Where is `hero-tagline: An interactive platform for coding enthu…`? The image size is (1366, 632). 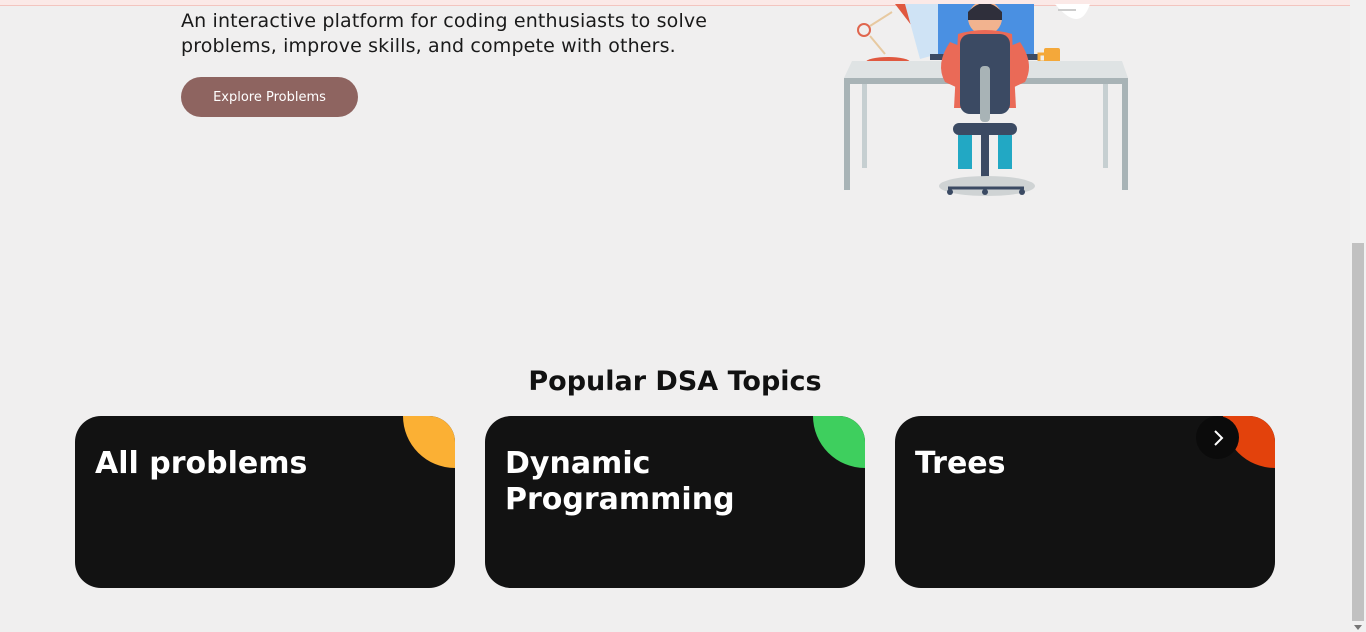
hero-tagline: An interactive platform for coding enthu… is located at coordinates (444, 33).